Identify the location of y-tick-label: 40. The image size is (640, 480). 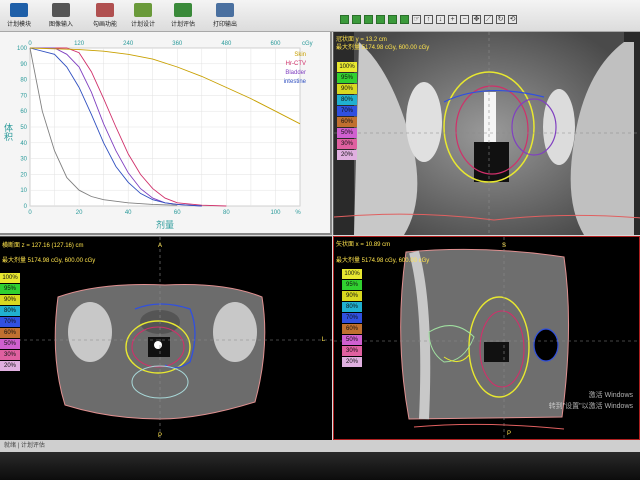
(23, 144).